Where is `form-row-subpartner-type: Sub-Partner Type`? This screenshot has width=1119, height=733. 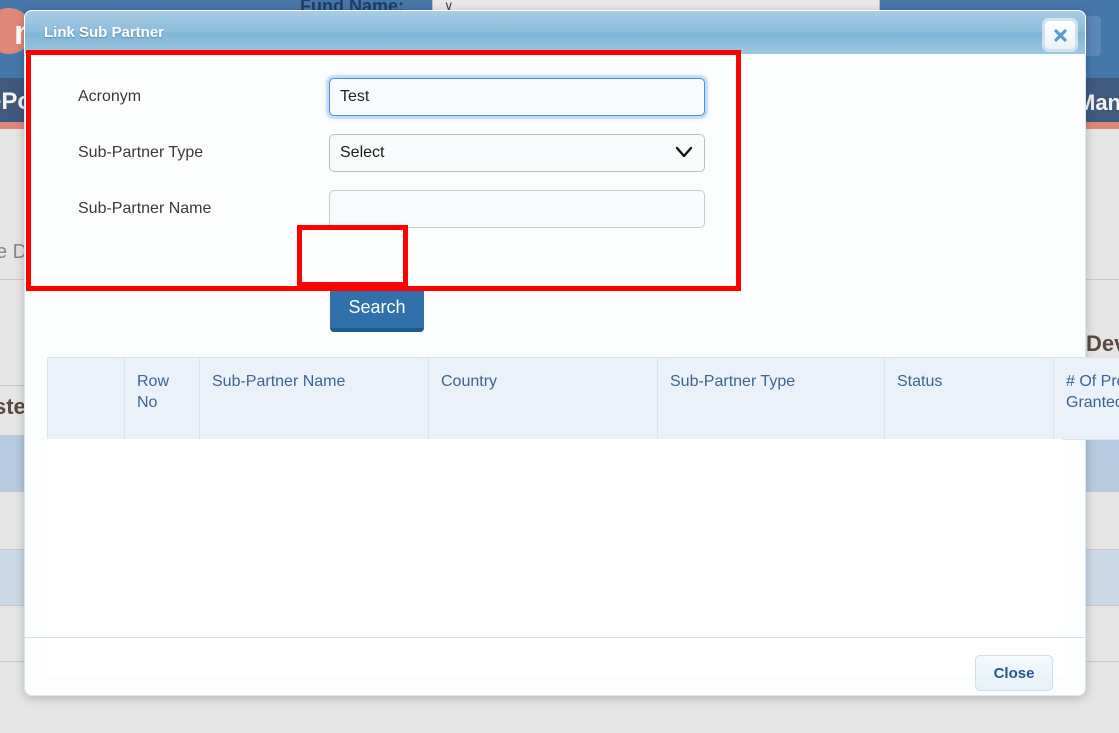
form-row-subpartner-type: Sub-Partner Type is located at coordinates (556, 157).